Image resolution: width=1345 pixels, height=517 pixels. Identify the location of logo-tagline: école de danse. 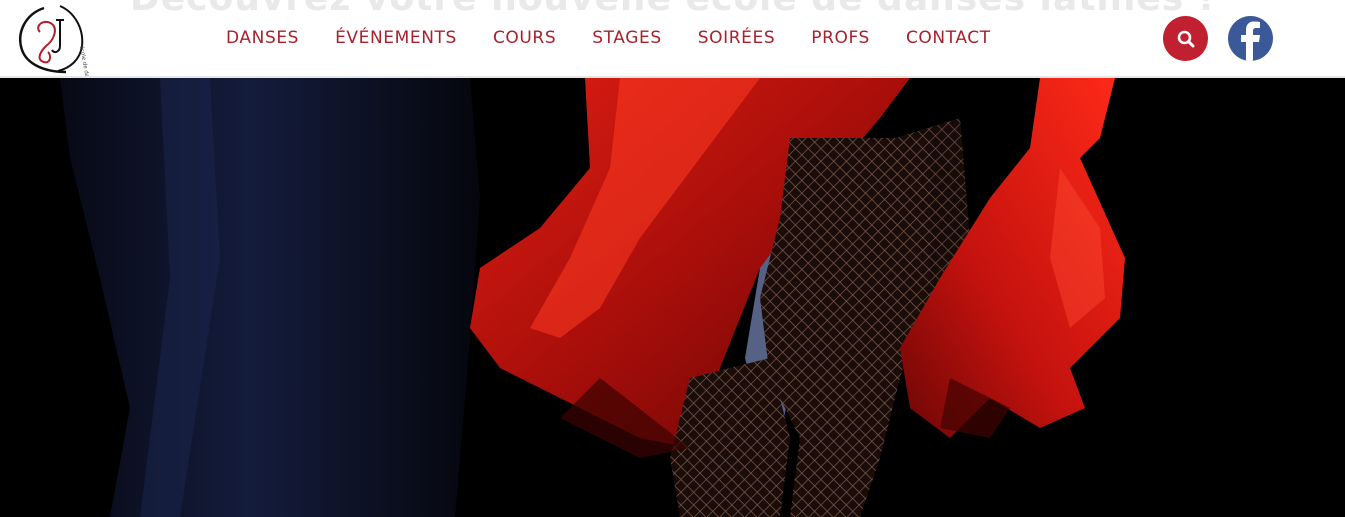
(85, 60).